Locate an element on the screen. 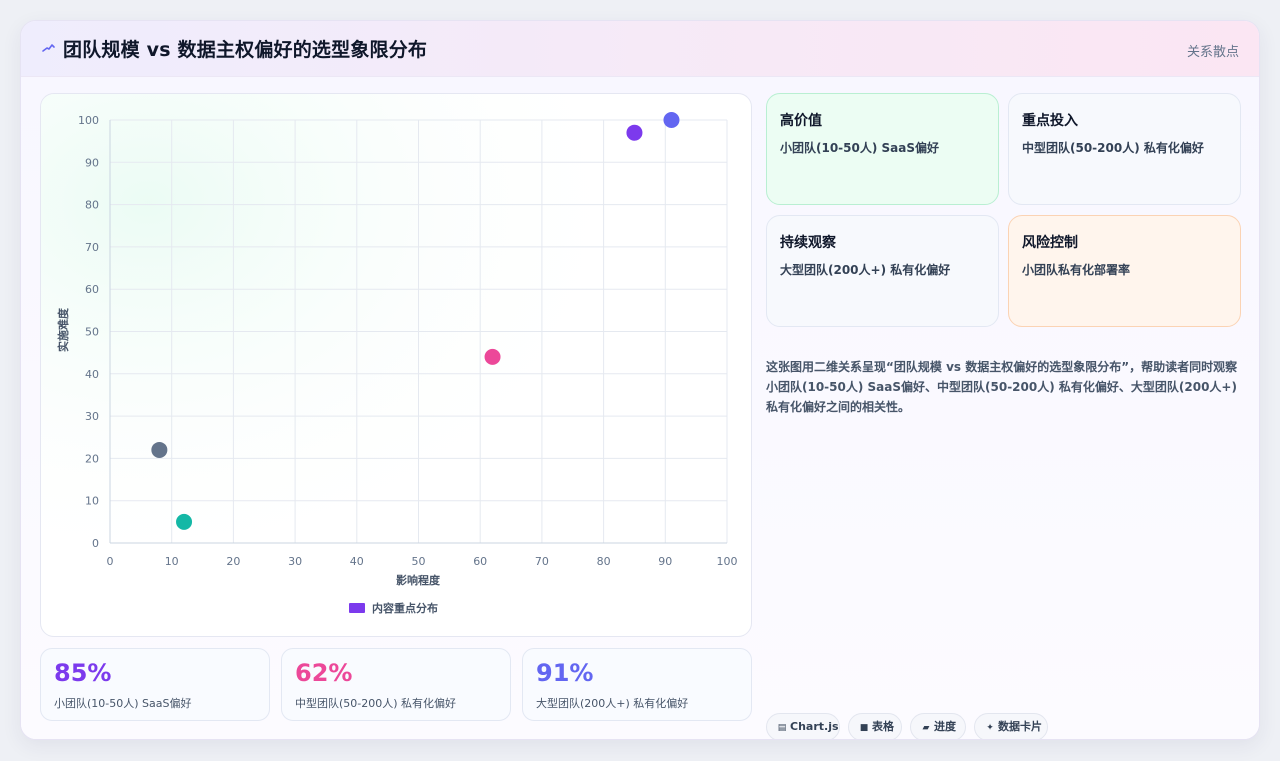 This screenshot has width=1280, height=761. y-tick-label: 10 is located at coordinates (92, 501).